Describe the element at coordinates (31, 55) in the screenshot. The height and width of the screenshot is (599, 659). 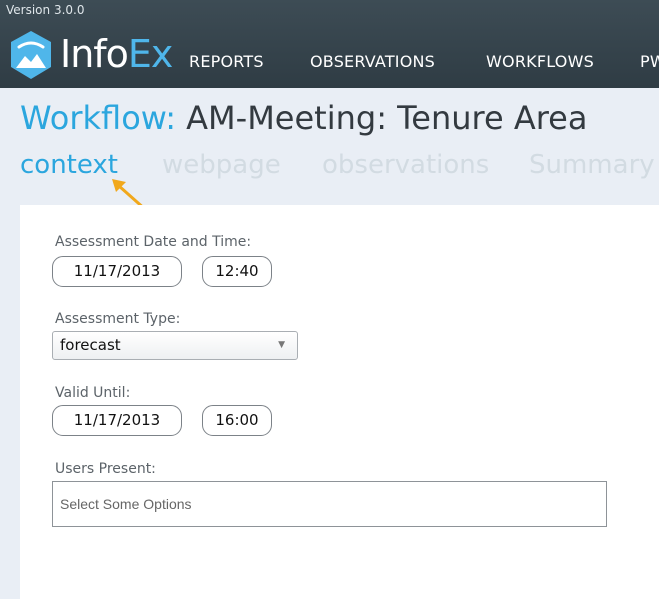
I see `infoex-logo-icon` at that location.